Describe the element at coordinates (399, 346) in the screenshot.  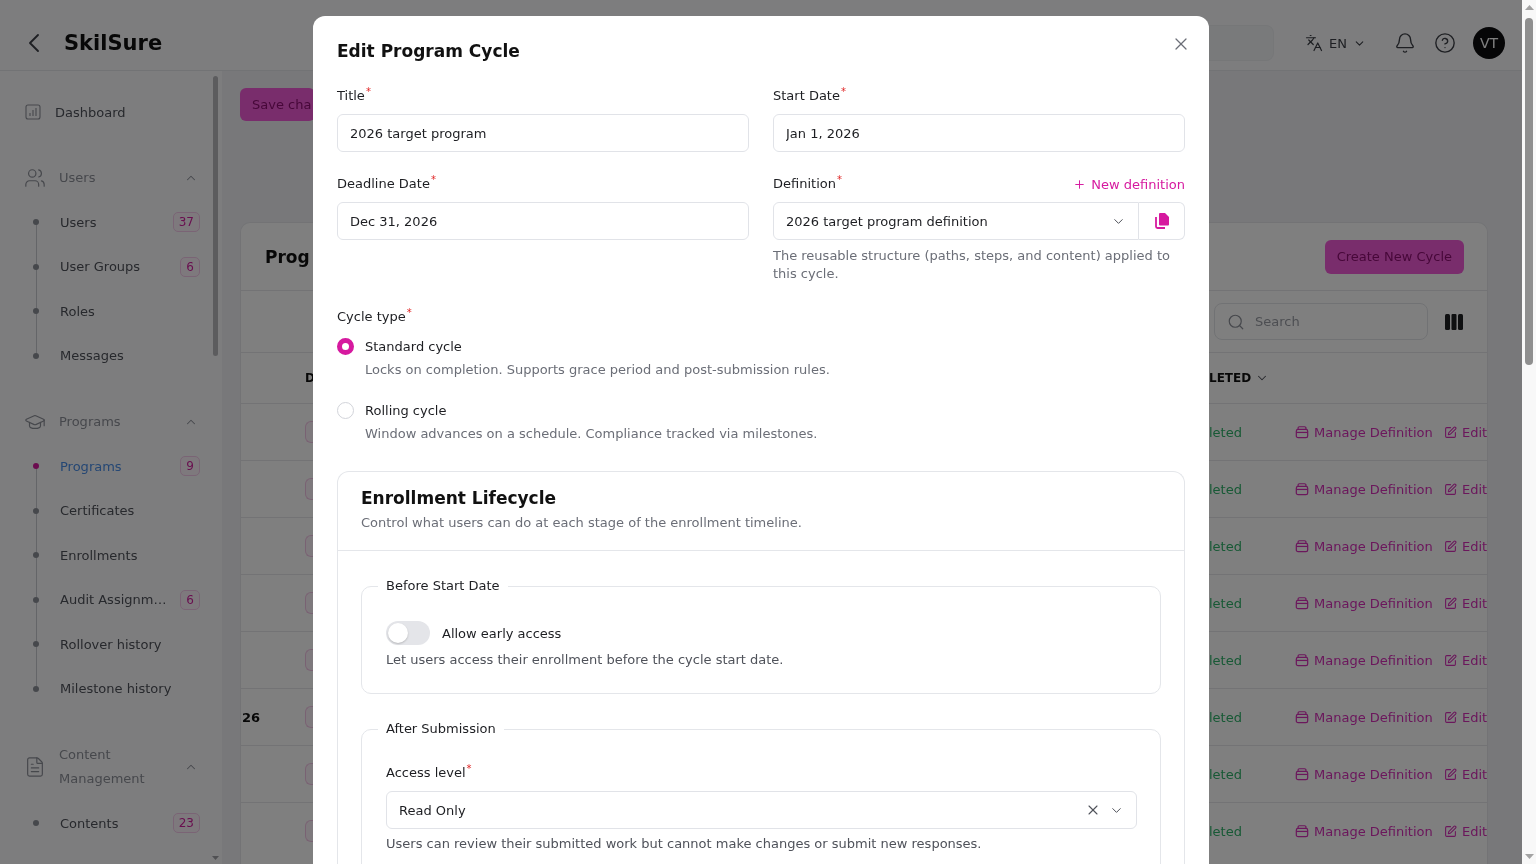
I see `radio-option: Standard cycle` at that location.